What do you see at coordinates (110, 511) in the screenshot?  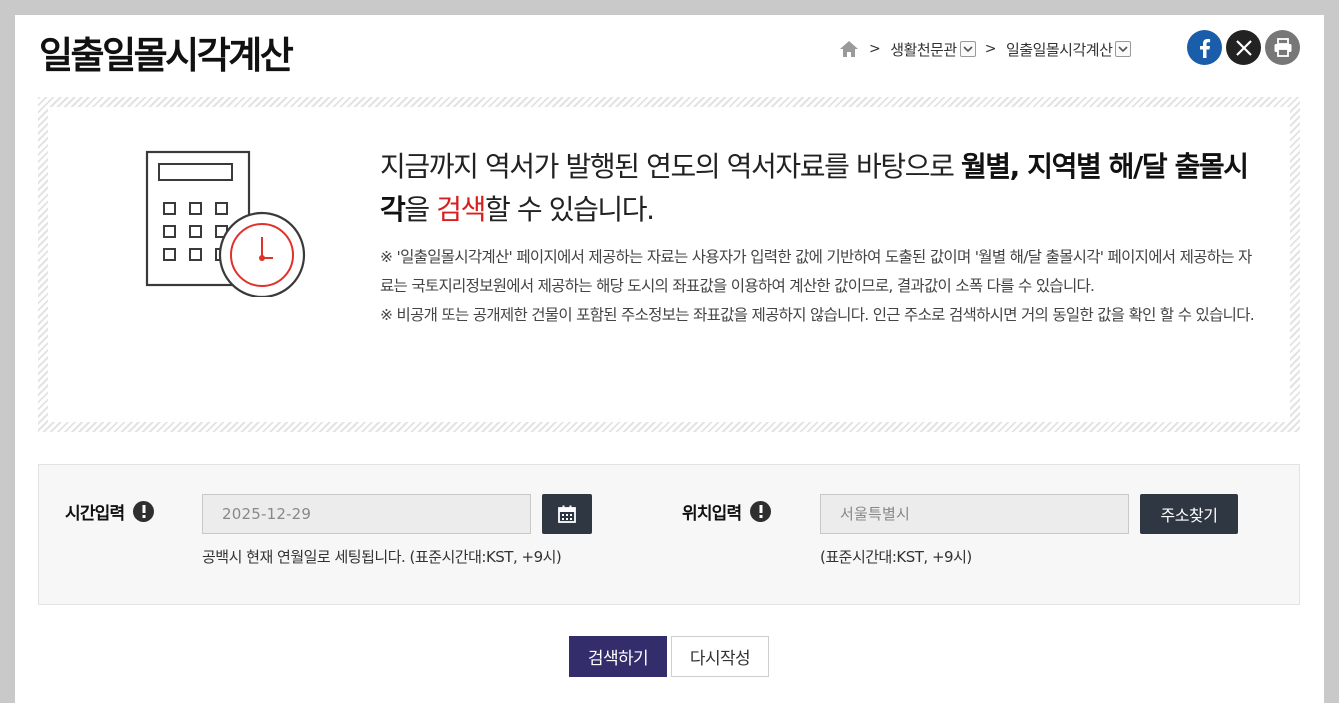 I see `time-input-label: 시간입력` at bounding box center [110, 511].